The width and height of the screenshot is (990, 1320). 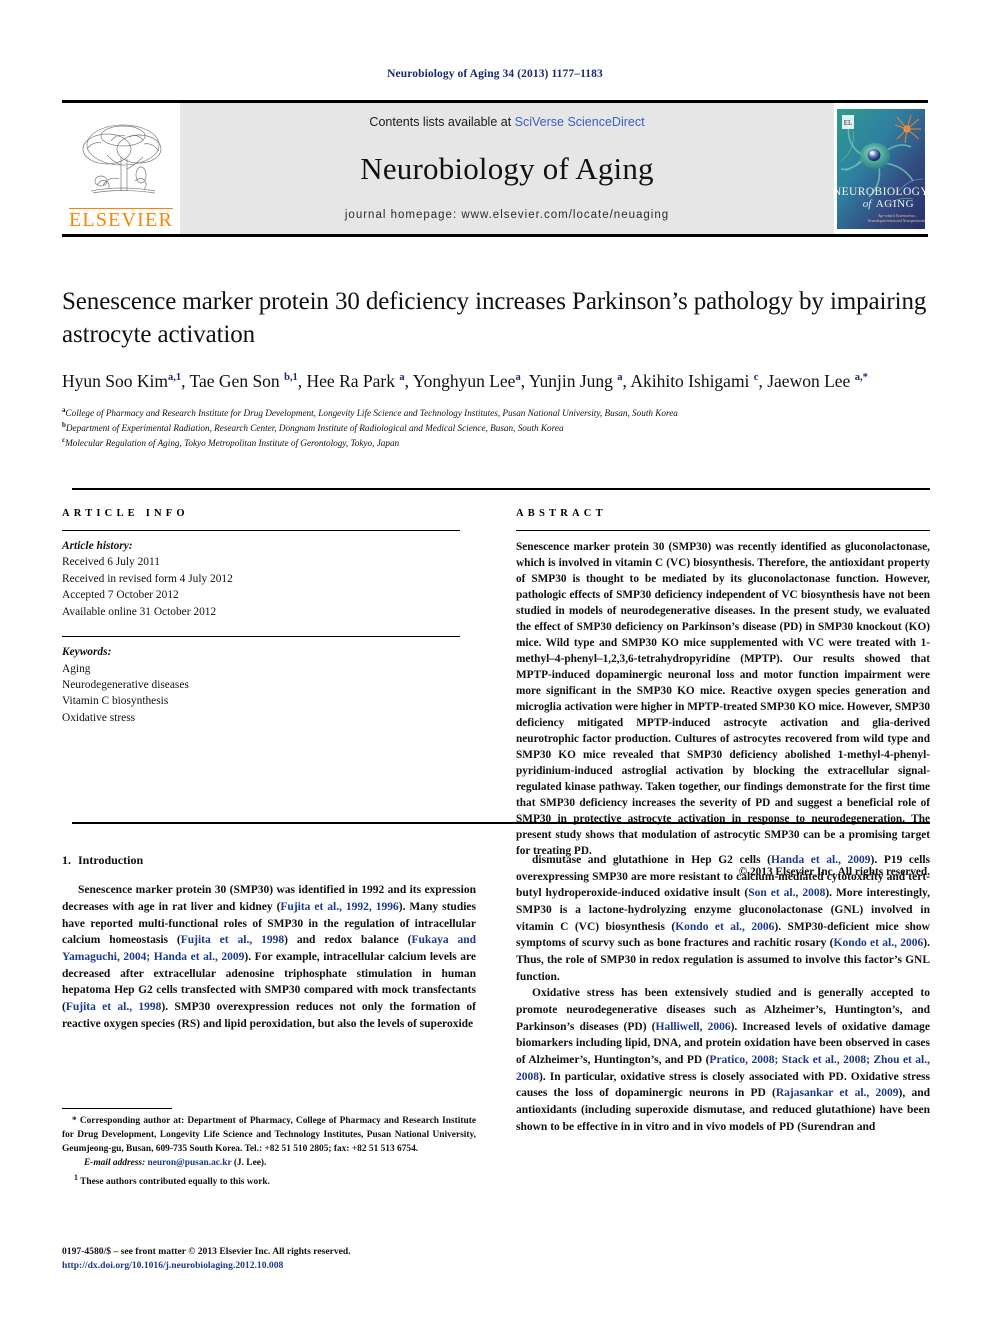 What do you see at coordinates (111, 860) in the screenshot?
I see `section-title: Introduction` at bounding box center [111, 860].